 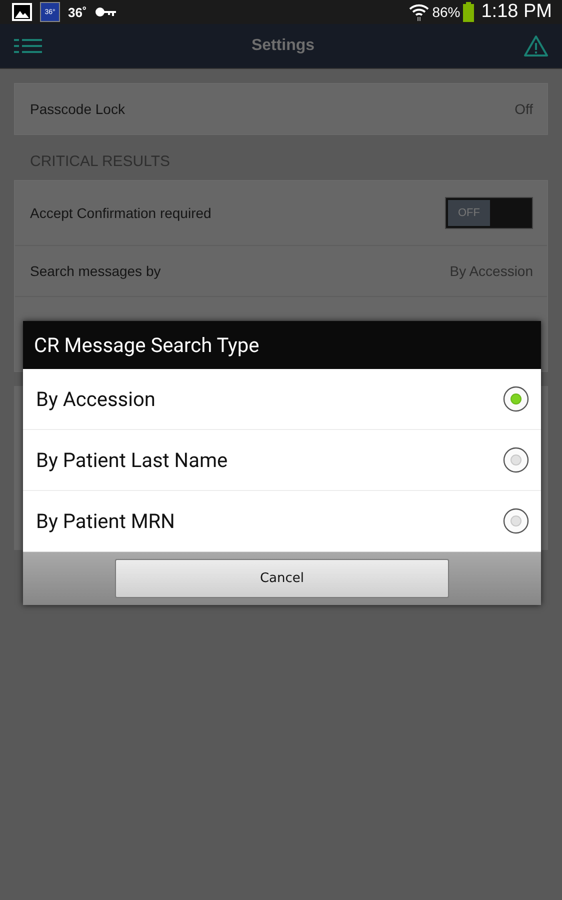 What do you see at coordinates (282, 345) in the screenshot?
I see `dialog-title: CR Message Search Type` at bounding box center [282, 345].